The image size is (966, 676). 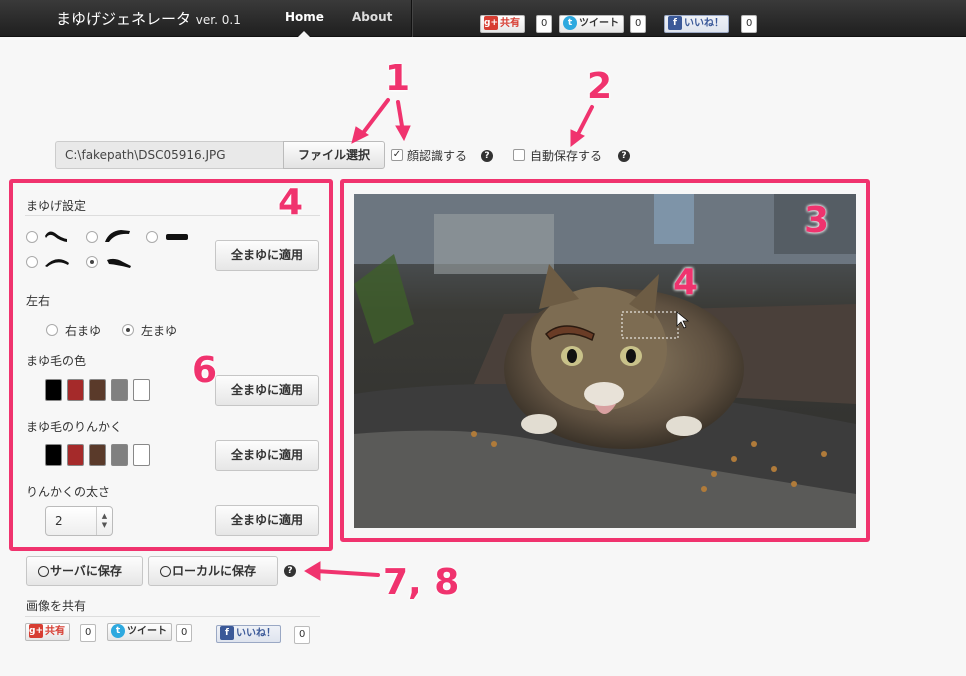 I want to click on annotation-1: 1, so click(x=398, y=78).